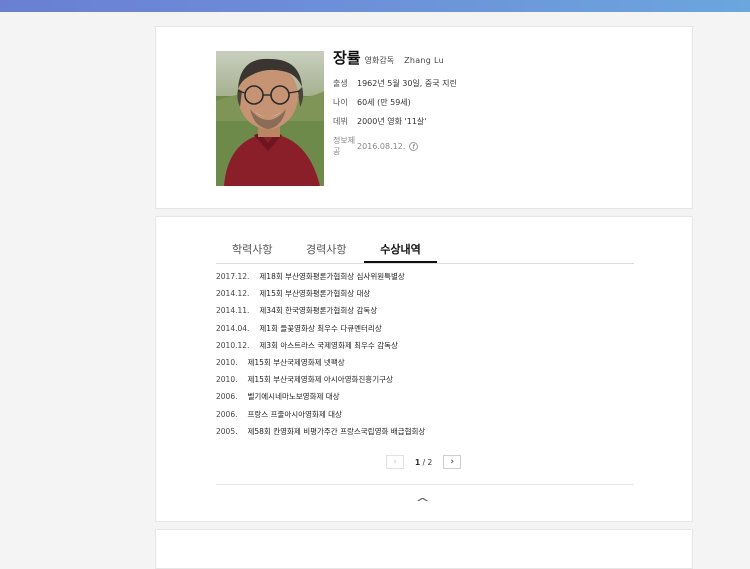  I want to click on award-title: 제3회 아스트라스 국제영화제 최우수 감독상, so click(328, 345).